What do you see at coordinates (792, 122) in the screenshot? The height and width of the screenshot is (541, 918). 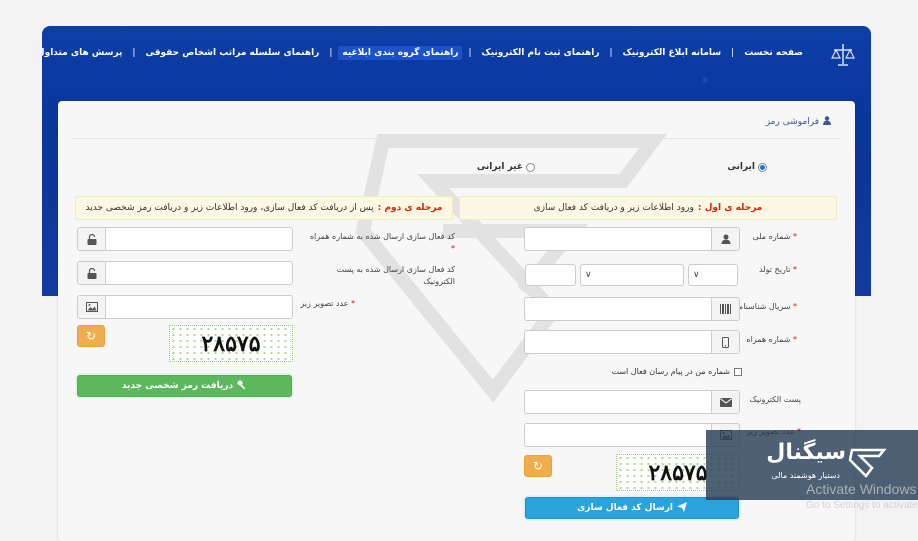 I see `card-title-text: فراموشی رمز` at bounding box center [792, 122].